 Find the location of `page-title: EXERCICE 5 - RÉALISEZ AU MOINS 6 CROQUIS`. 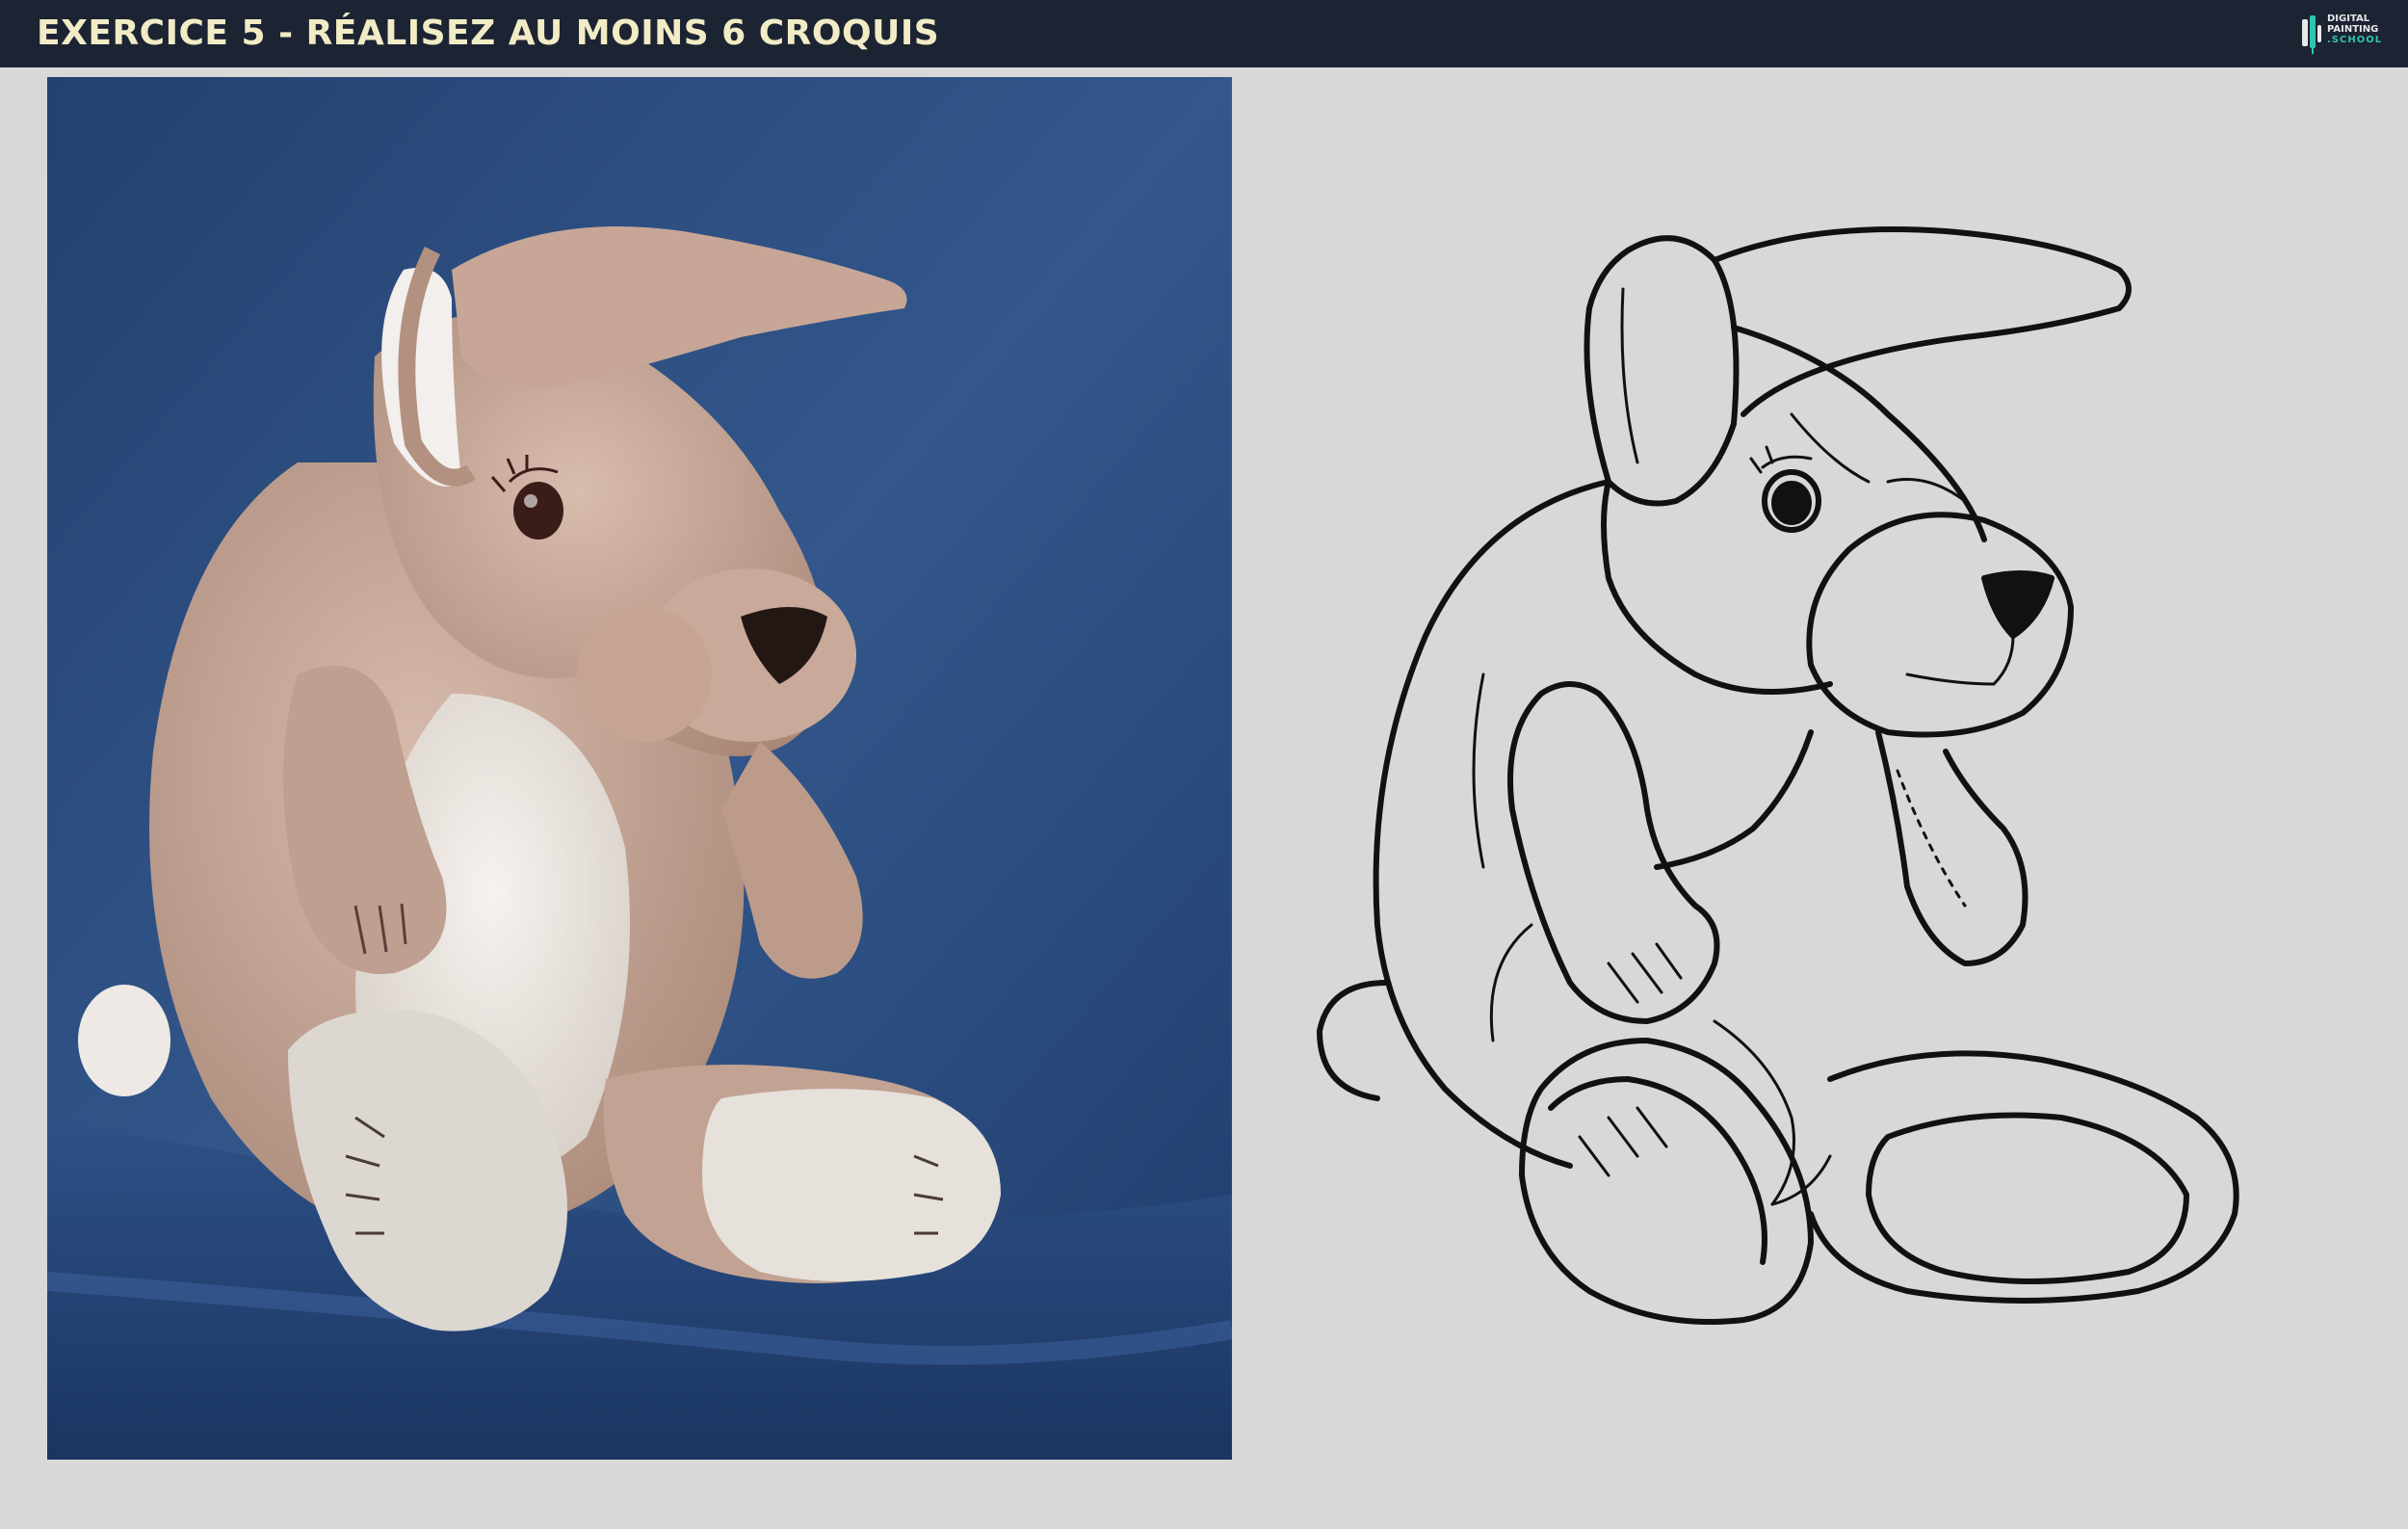

page-title: EXERCICE 5 - RÉALISEZ AU MOINS 6 CROQUIS is located at coordinates (488, 33).